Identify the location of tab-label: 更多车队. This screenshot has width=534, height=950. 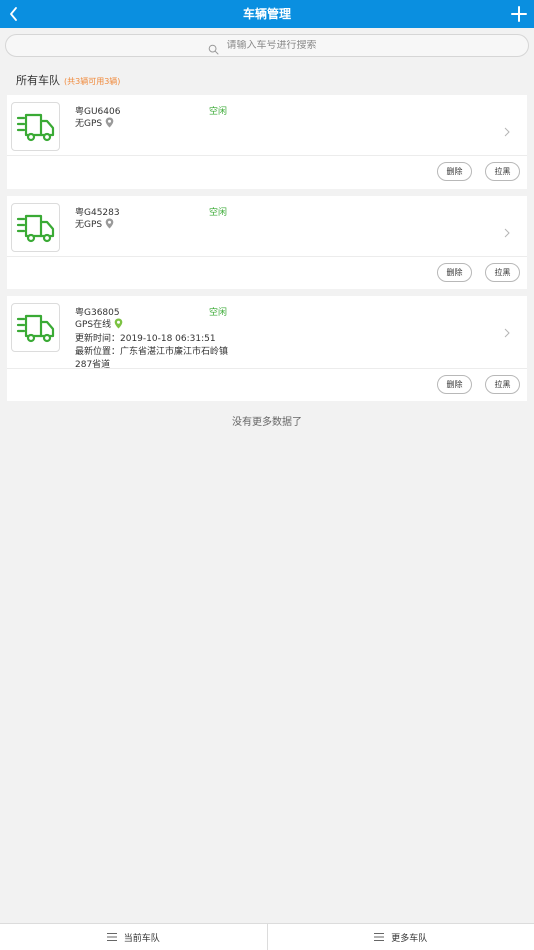
(409, 938).